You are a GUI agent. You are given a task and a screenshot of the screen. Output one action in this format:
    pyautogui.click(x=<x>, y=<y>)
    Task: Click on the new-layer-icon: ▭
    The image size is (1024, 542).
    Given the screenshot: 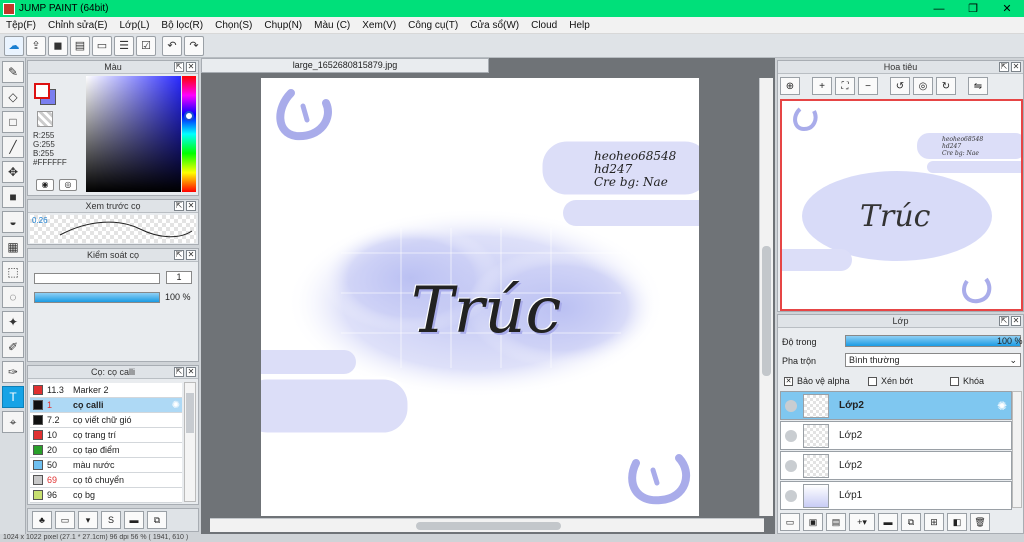 What is the action you would take?
    pyautogui.click(x=790, y=522)
    